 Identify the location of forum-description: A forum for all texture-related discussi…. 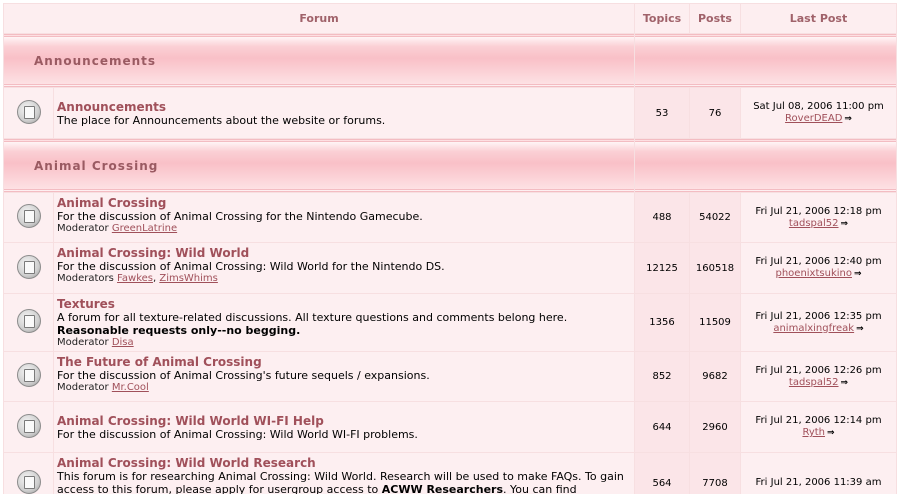
(312, 317).